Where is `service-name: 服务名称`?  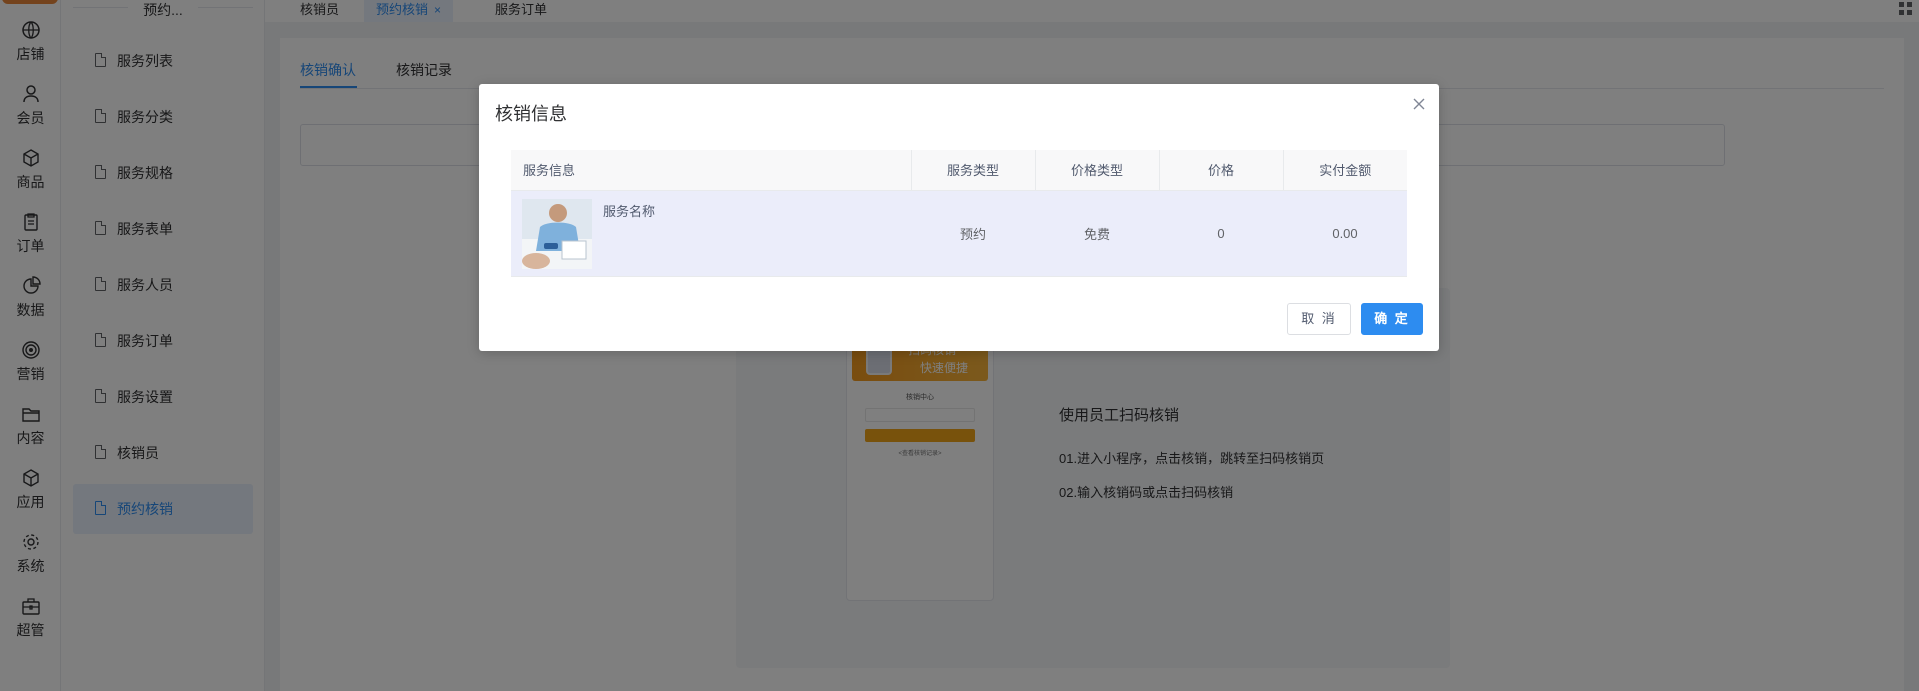
service-name: 服务名称 is located at coordinates (629, 211).